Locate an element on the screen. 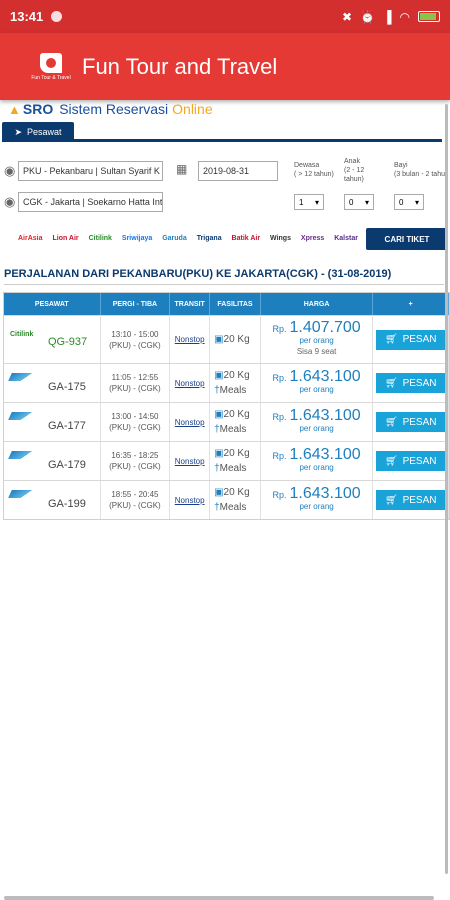 This screenshot has width=450, height=900. depart-arrive-time: 13:10 - 15:00 is located at coordinates (135, 334).